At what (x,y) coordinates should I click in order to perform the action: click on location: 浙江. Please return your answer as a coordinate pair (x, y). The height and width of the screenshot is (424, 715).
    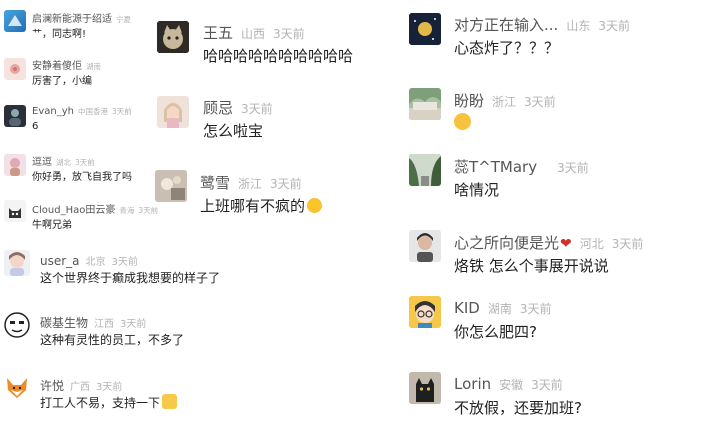
    Looking at the image, I should click on (250, 184).